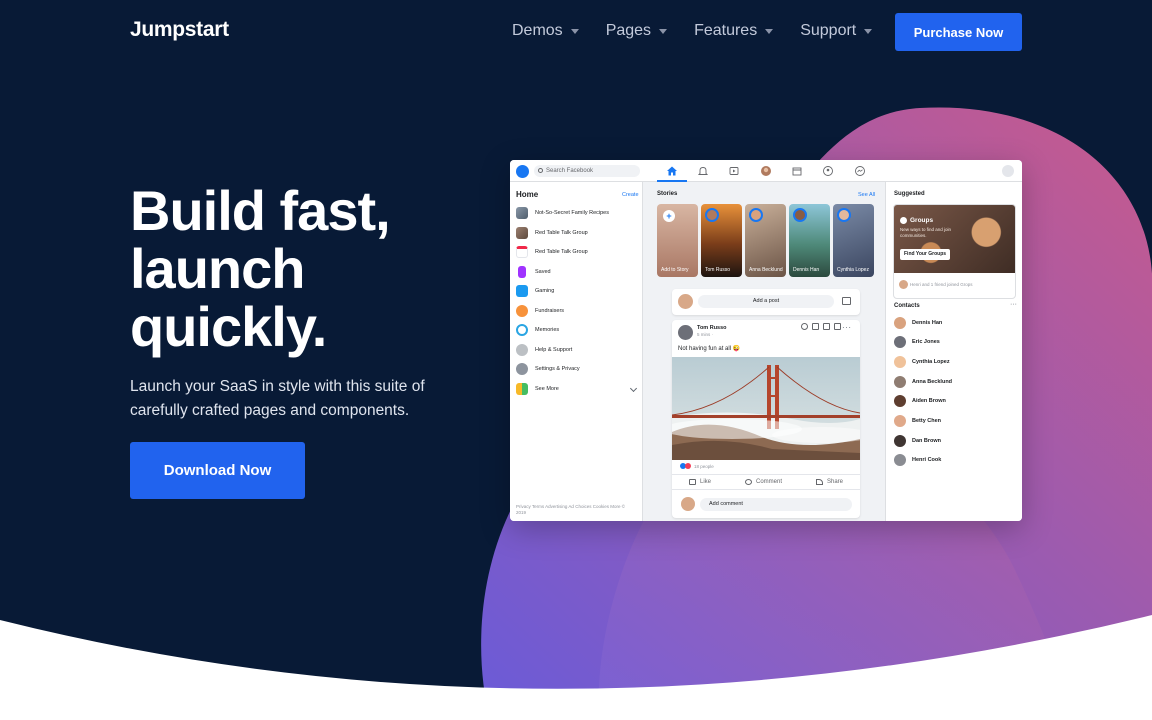 This screenshot has height=720, width=1152. I want to click on mockup-search-field: Search Facebook, so click(587, 171).